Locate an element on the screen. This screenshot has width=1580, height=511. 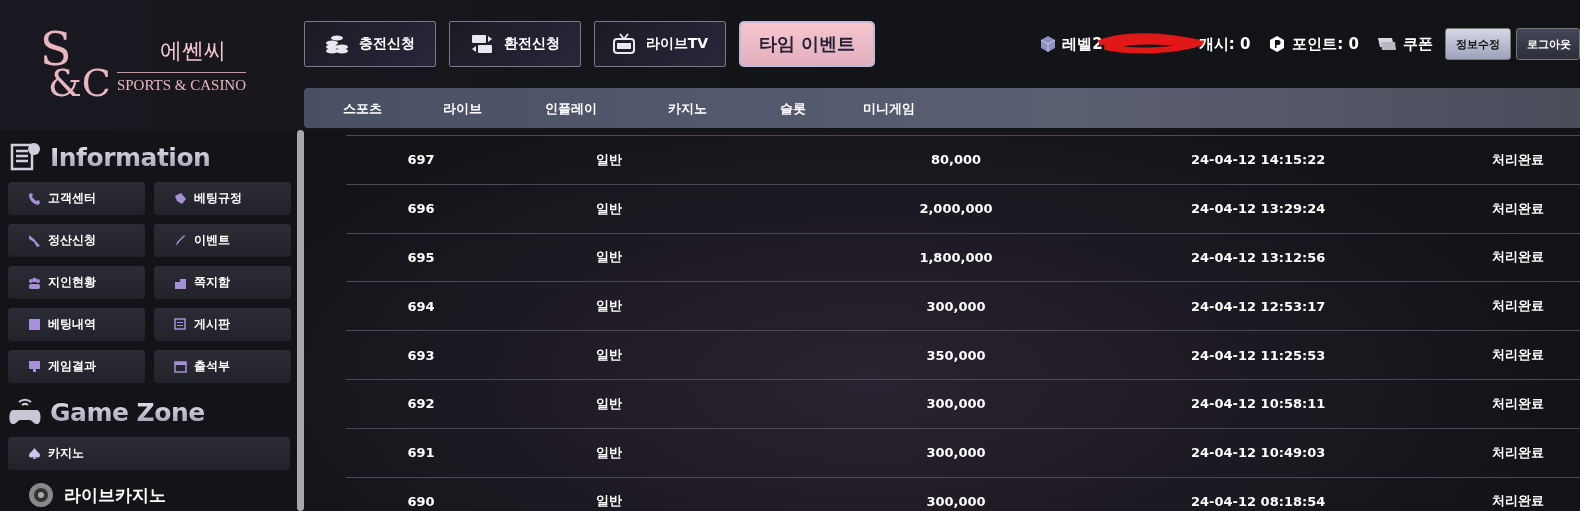
row-number: 697 is located at coordinates (421, 160).